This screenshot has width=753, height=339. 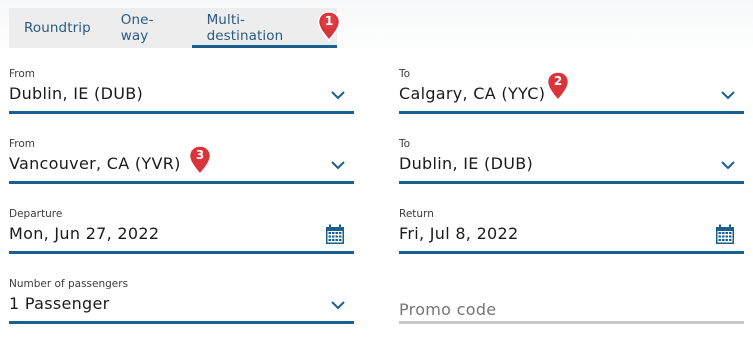 I want to click on flight-1-to-label: To, so click(x=405, y=74).